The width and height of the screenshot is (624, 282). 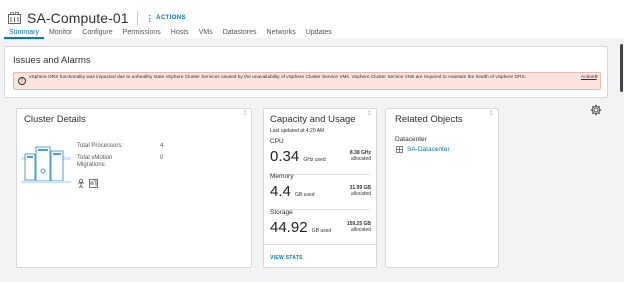 I want to click on cpu-allocated: 8.38 GHz allocated, so click(x=360, y=156).